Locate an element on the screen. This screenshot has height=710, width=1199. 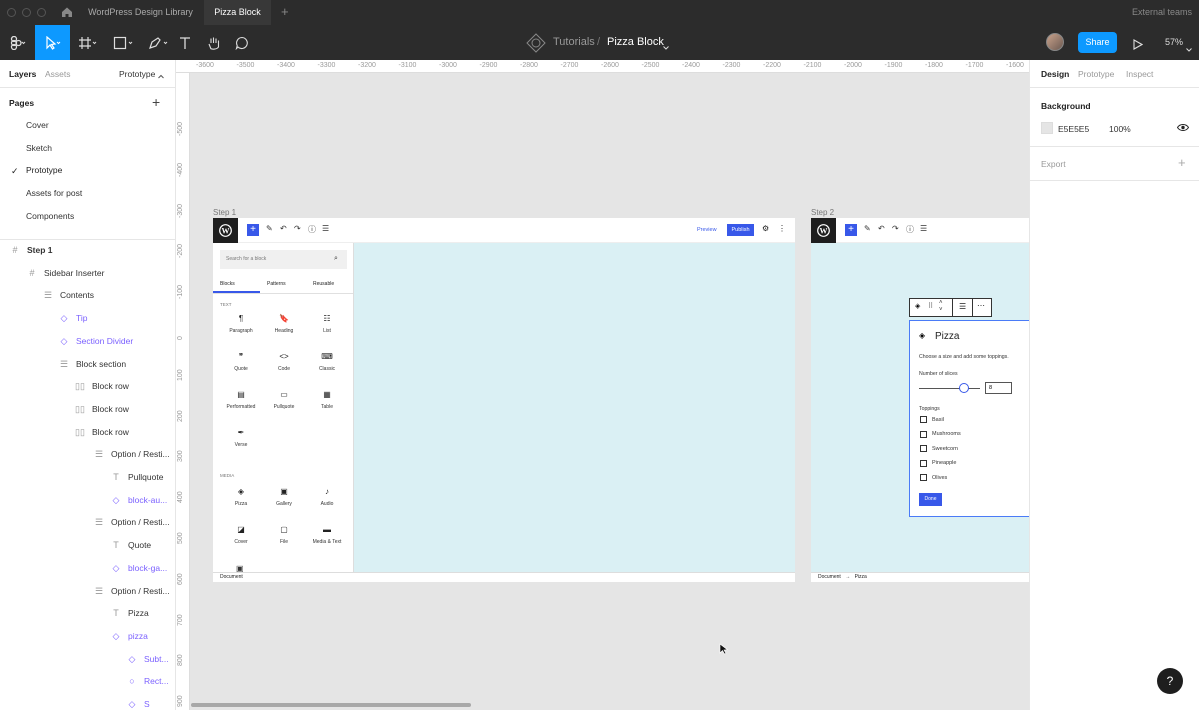
horizontal-scrollbar is located at coordinates (331, 705).